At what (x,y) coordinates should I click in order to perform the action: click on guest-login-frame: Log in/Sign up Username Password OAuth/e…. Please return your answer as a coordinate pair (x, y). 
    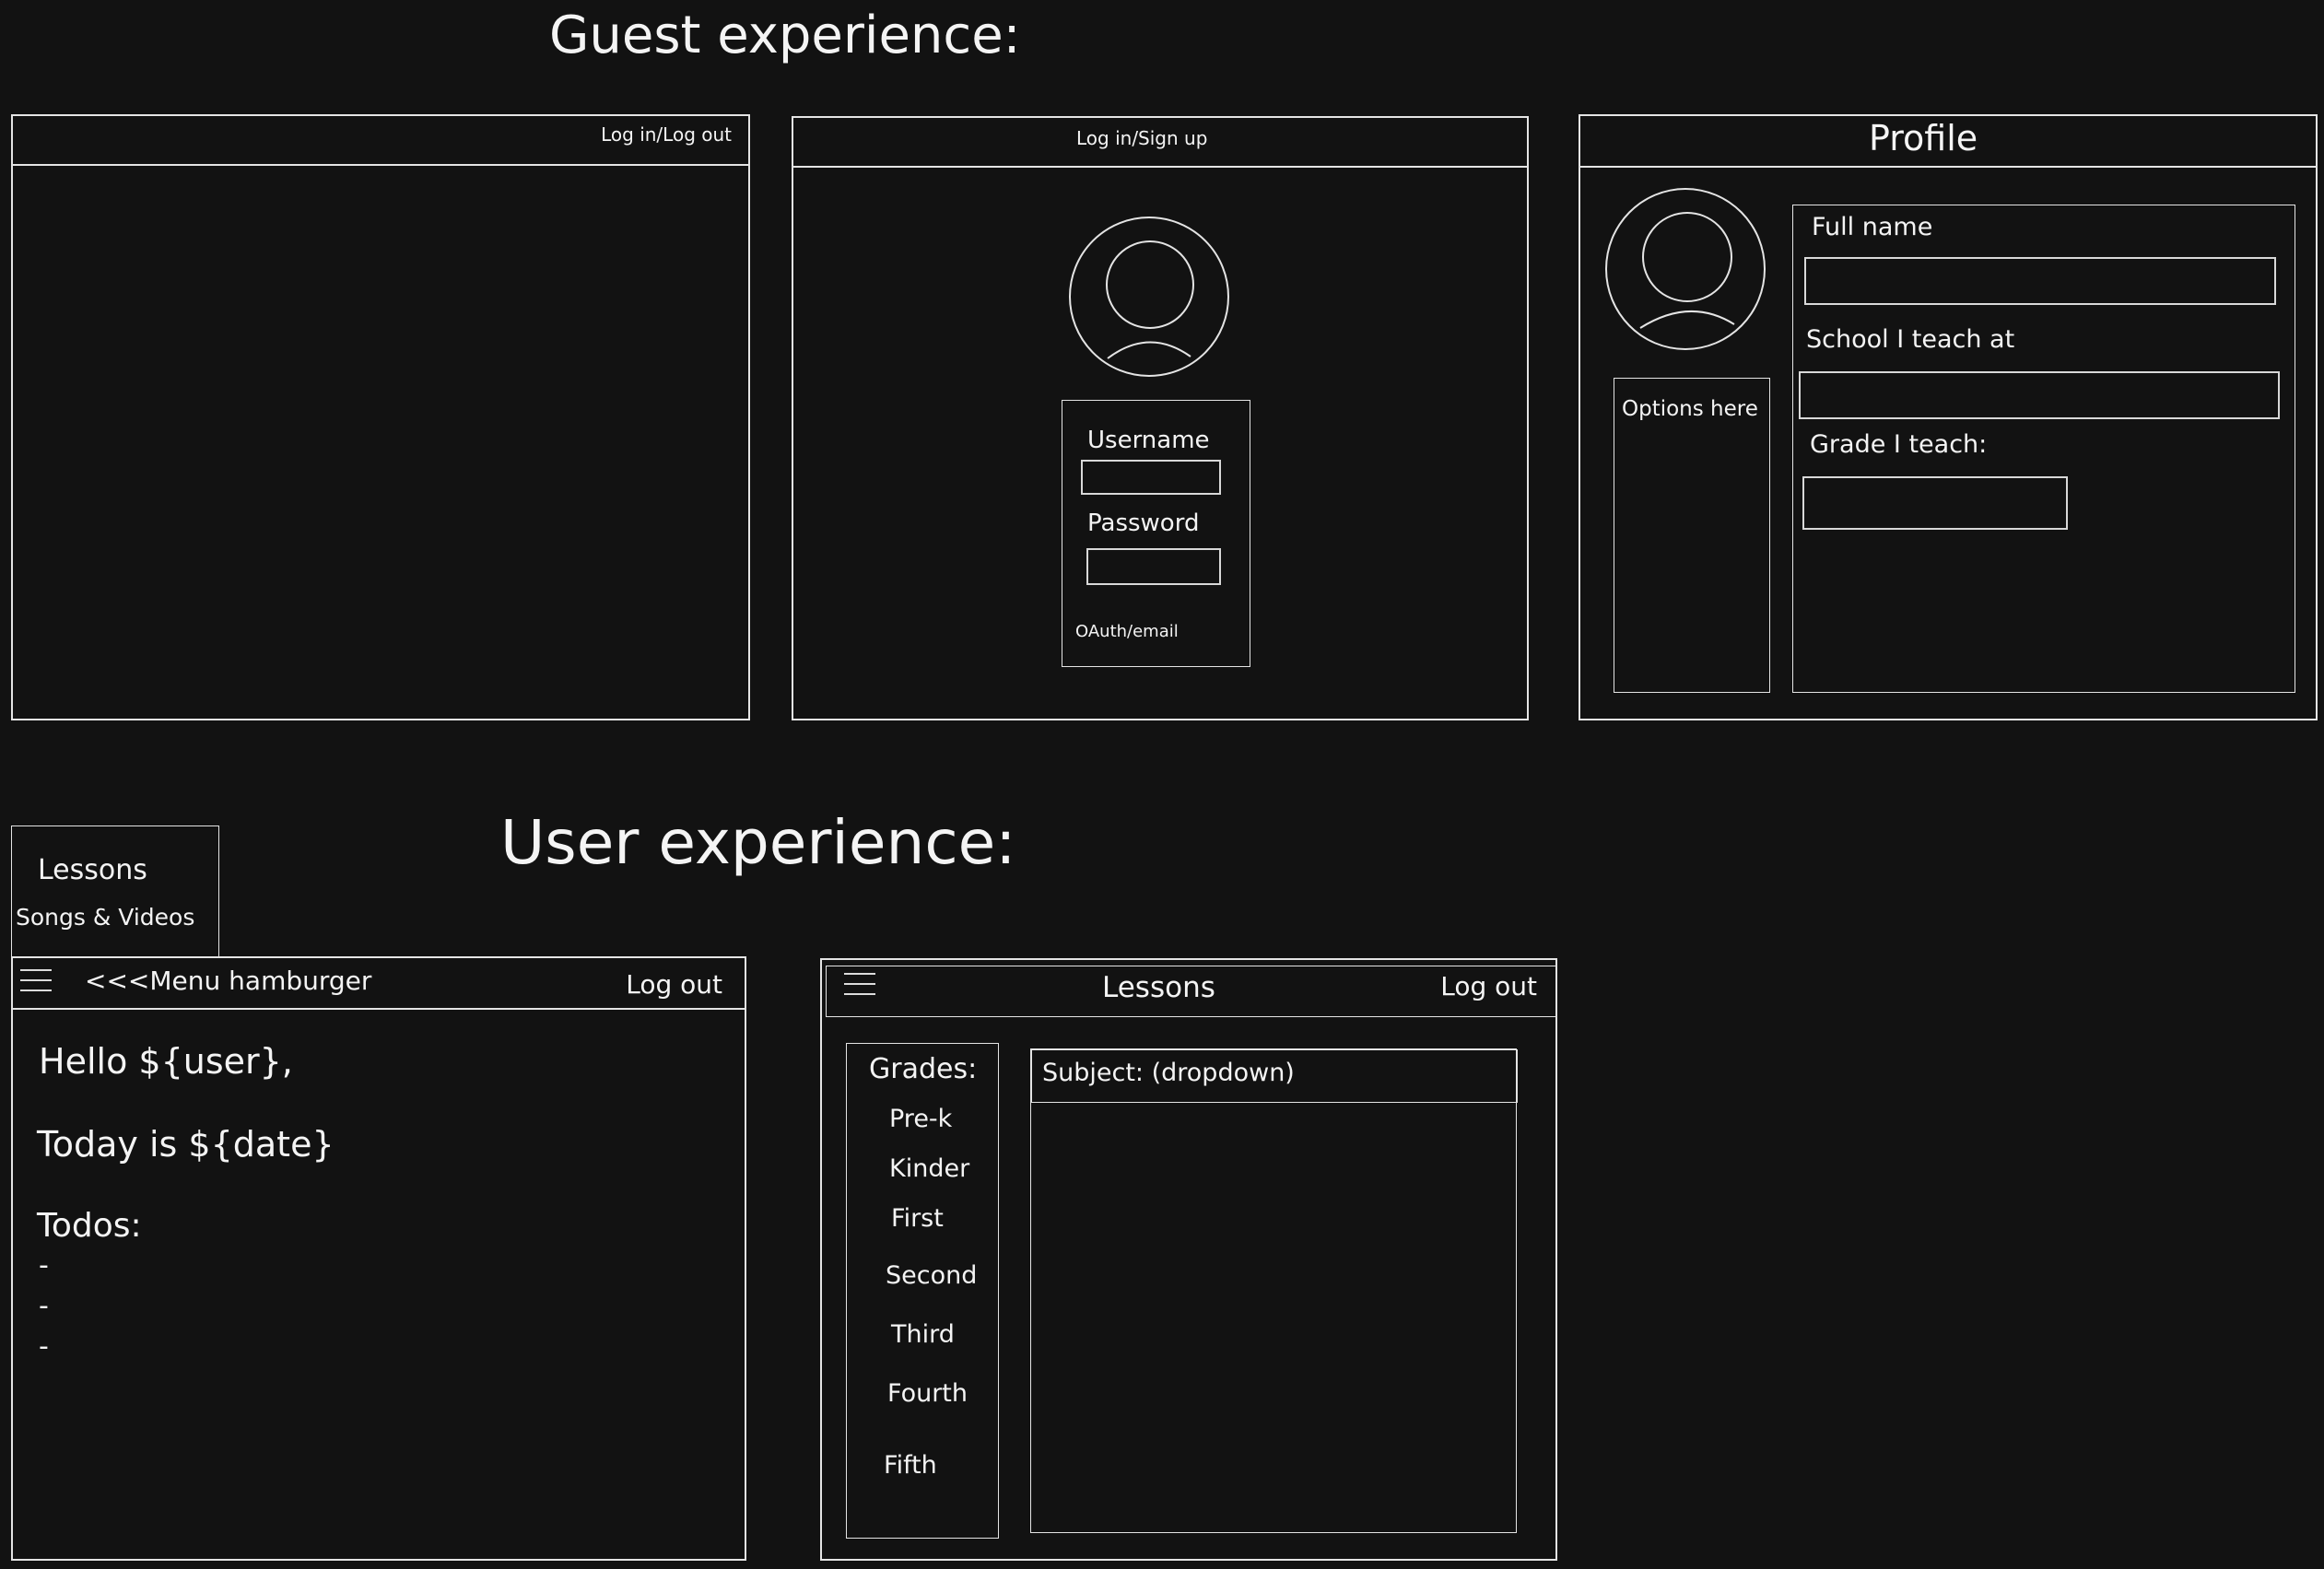
    Looking at the image, I should click on (1160, 418).